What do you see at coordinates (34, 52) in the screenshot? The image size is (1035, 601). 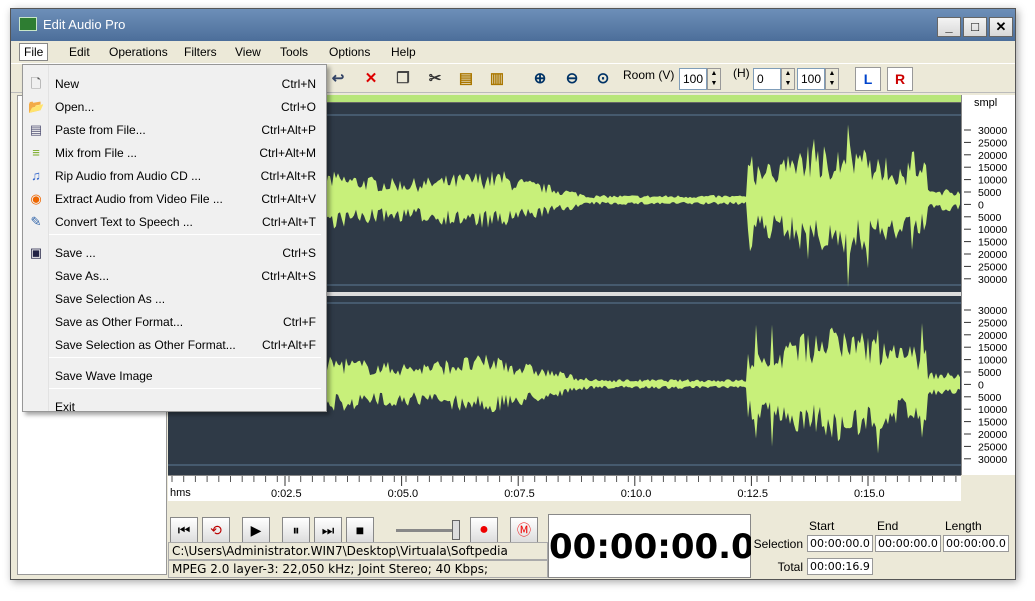 I see `menu-file: File` at bounding box center [34, 52].